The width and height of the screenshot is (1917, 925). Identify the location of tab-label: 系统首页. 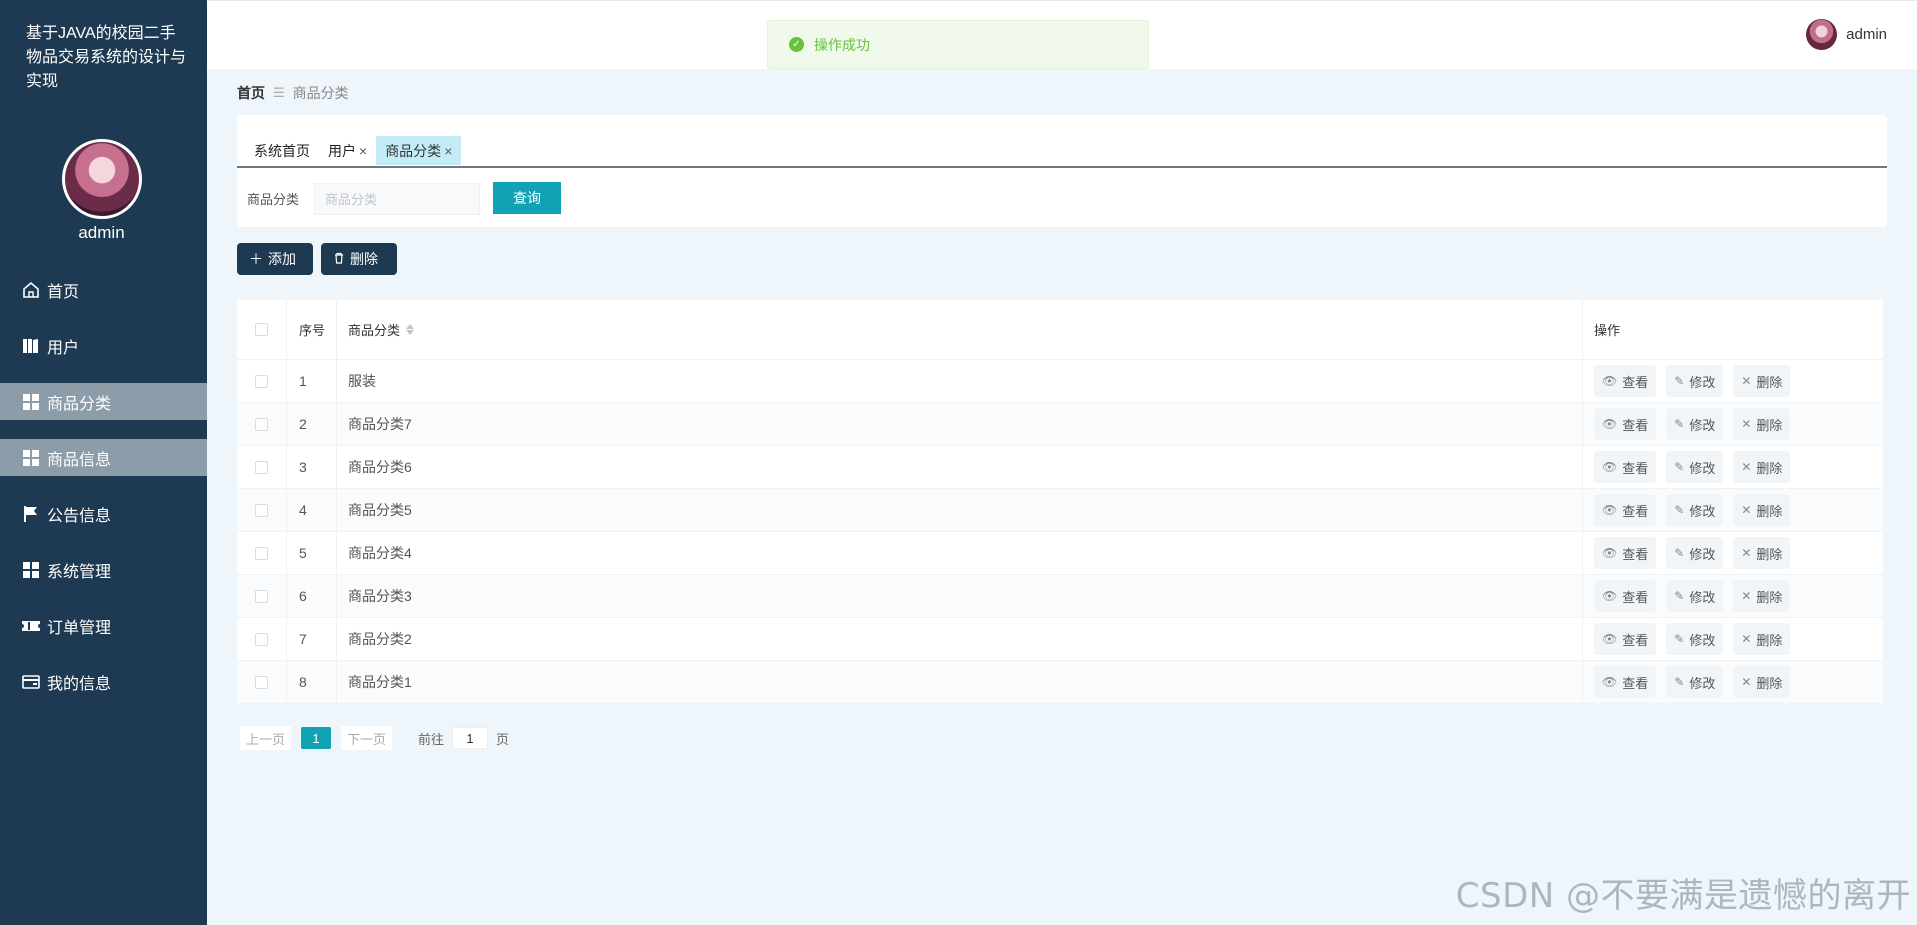
(282, 150).